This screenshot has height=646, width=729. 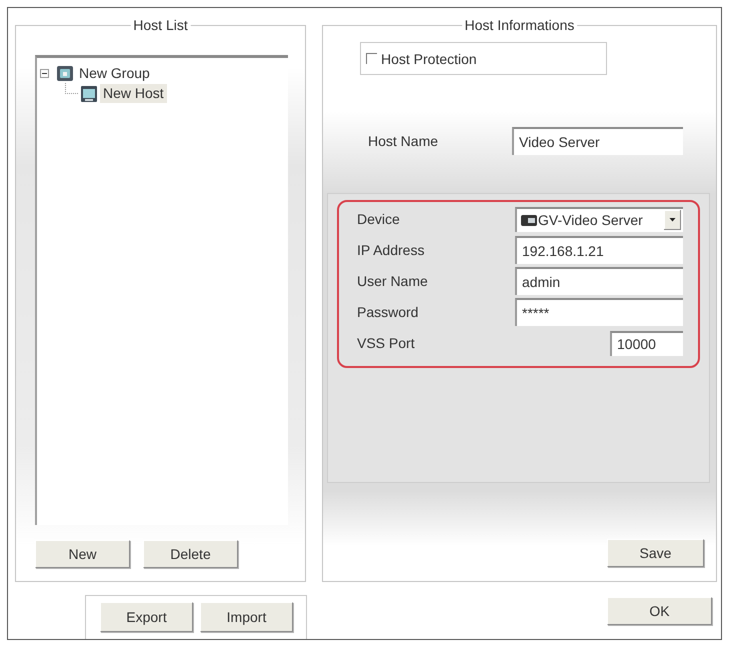 What do you see at coordinates (89, 94) in the screenshot?
I see `monitor-icon` at bounding box center [89, 94].